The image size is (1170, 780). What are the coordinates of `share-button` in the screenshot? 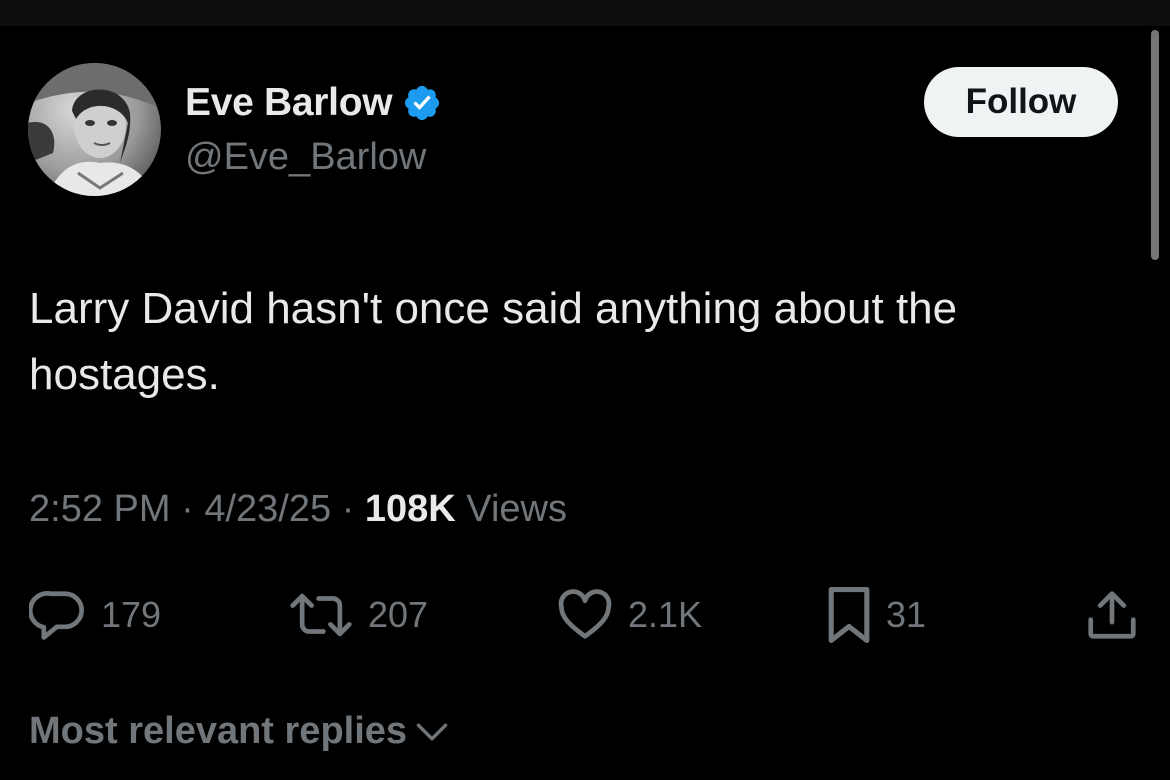 It's located at (1112, 615).